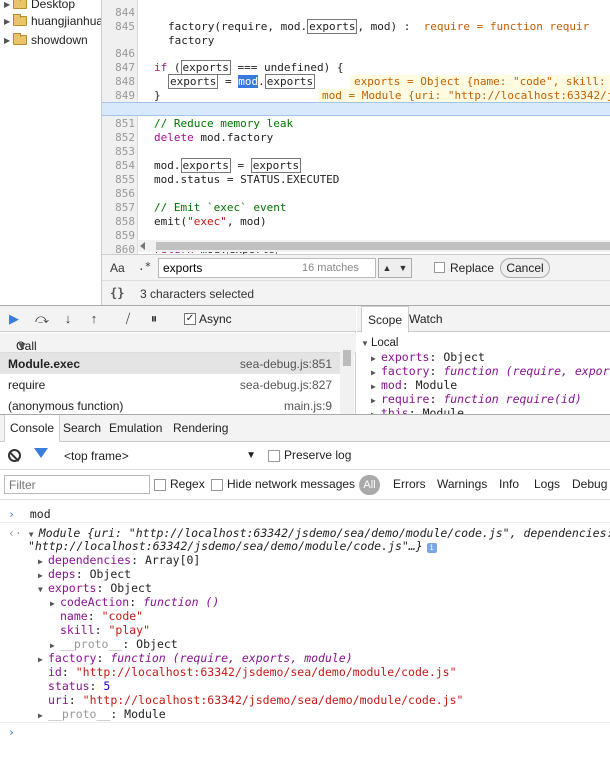  I want to click on property-key: deps, so click(62, 574).